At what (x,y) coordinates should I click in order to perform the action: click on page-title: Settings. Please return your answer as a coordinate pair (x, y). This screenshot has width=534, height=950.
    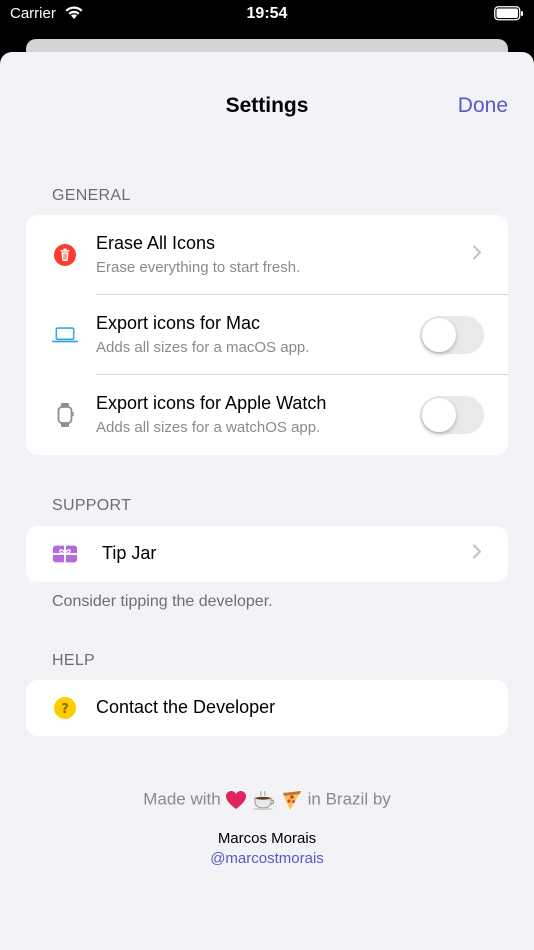
    Looking at the image, I should click on (267, 105).